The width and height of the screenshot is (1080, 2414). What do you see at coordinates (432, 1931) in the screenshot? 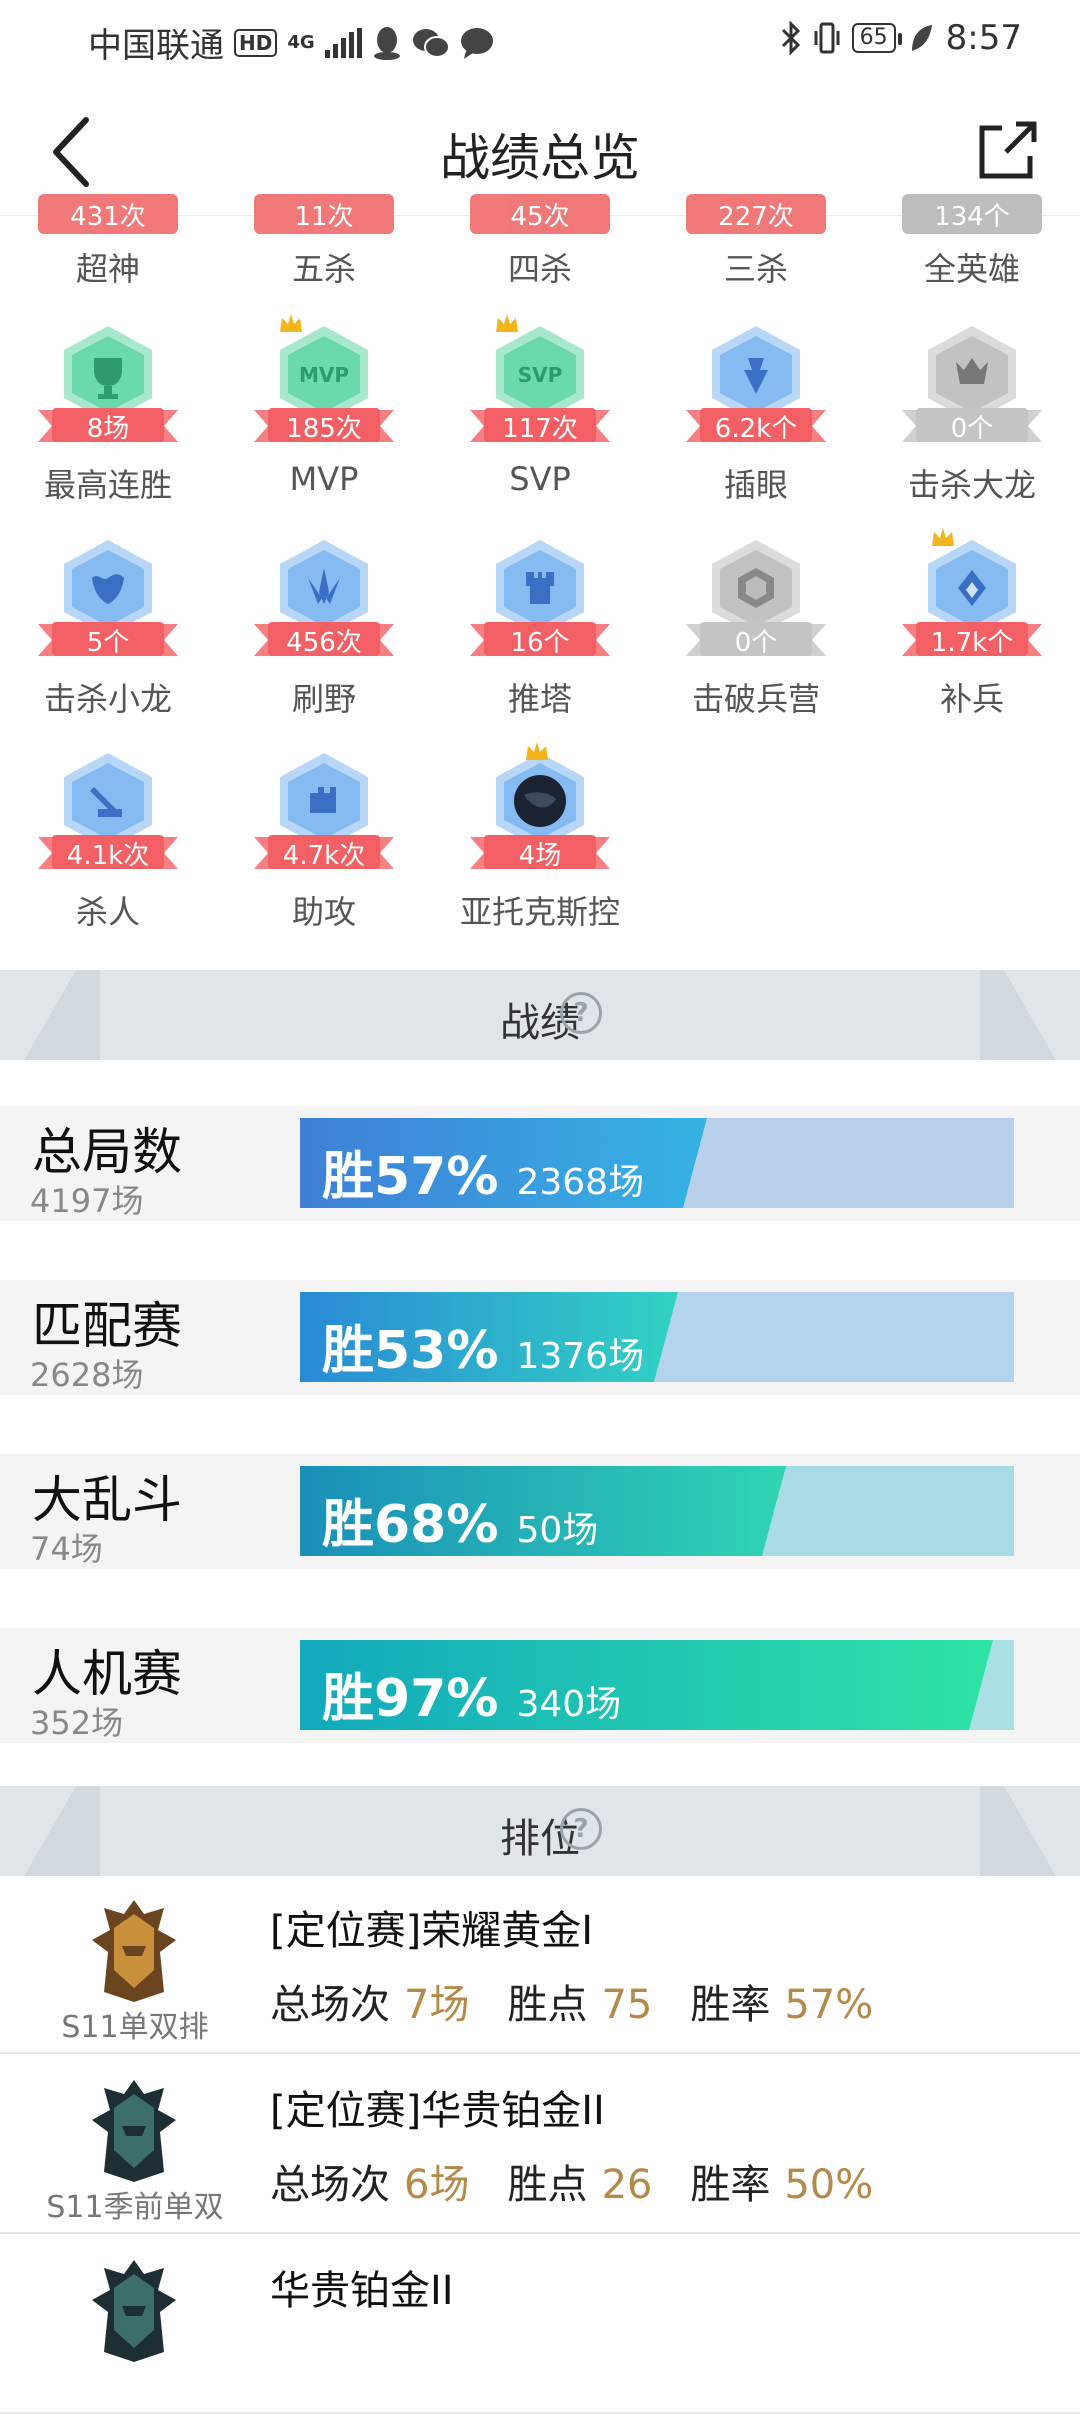
I see `rank-tier: [定位赛]荣耀黄金I` at bounding box center [432, 1931].